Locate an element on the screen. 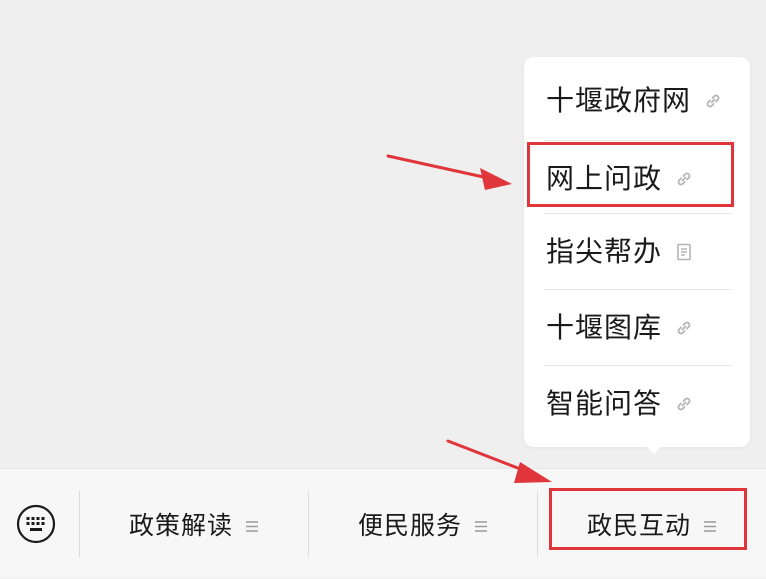  menu-item-fingertip-help: 指尖帮办 is located at coordinates (637, 252).